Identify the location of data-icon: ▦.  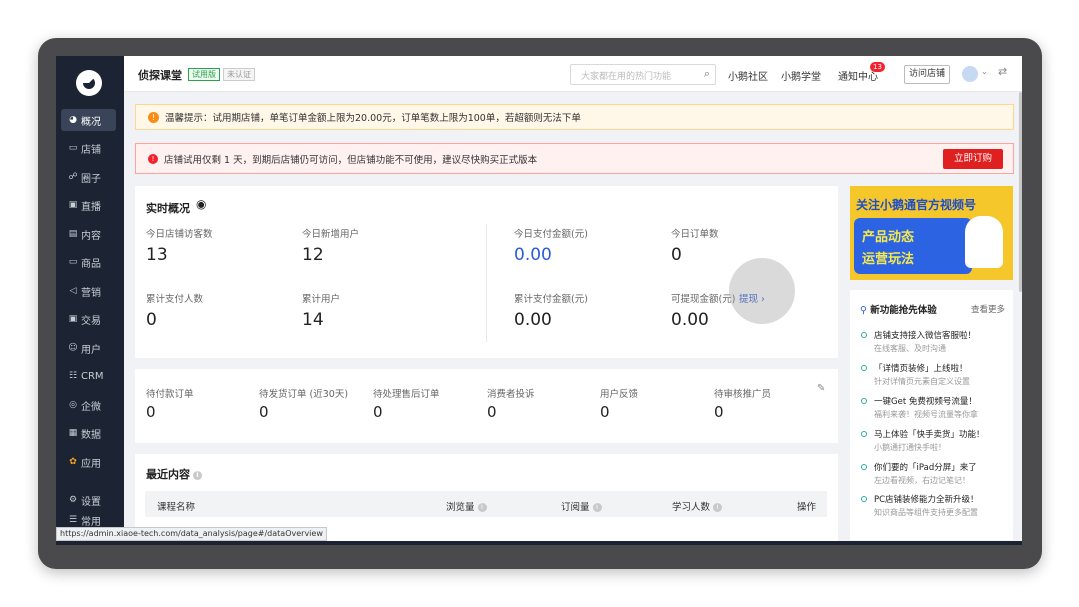
(73, 433).